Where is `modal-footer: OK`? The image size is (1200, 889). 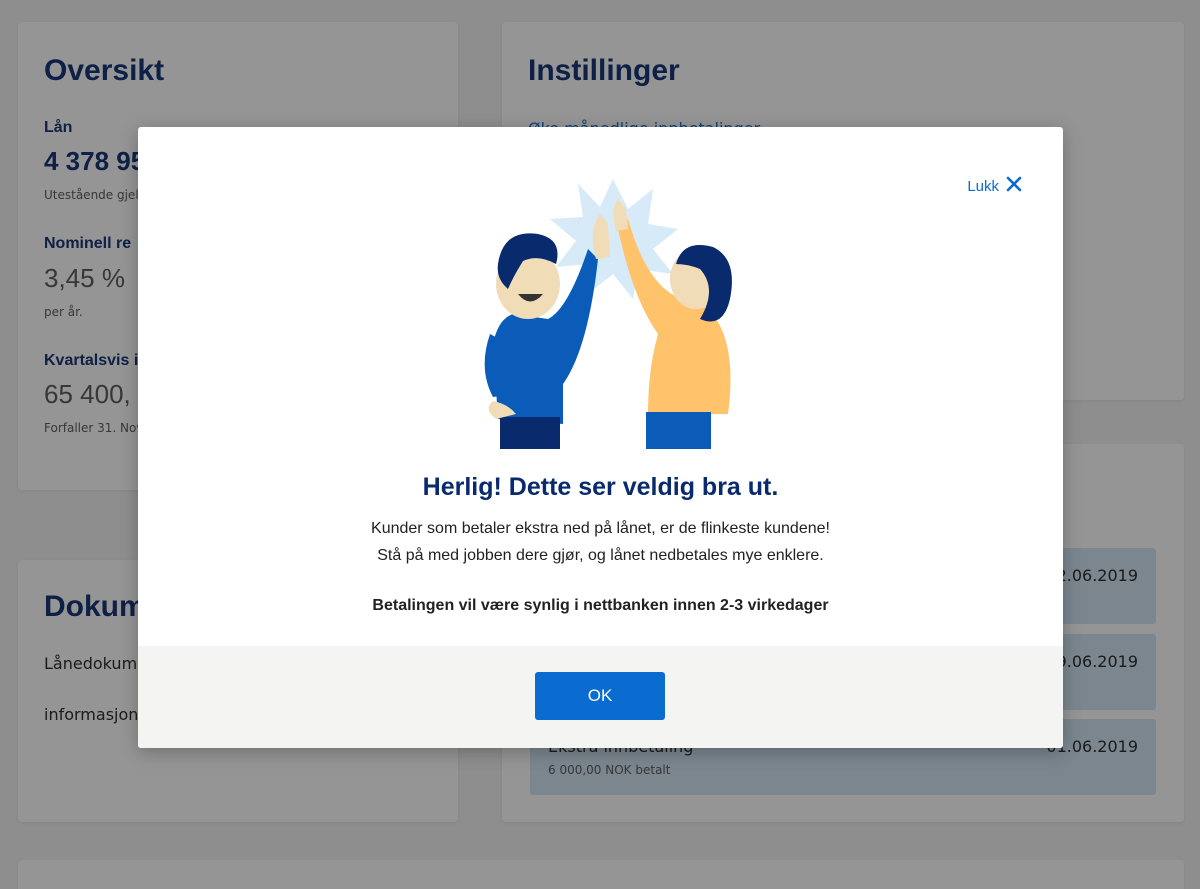
modal-footer: OK is located at coordinates (600, 697).